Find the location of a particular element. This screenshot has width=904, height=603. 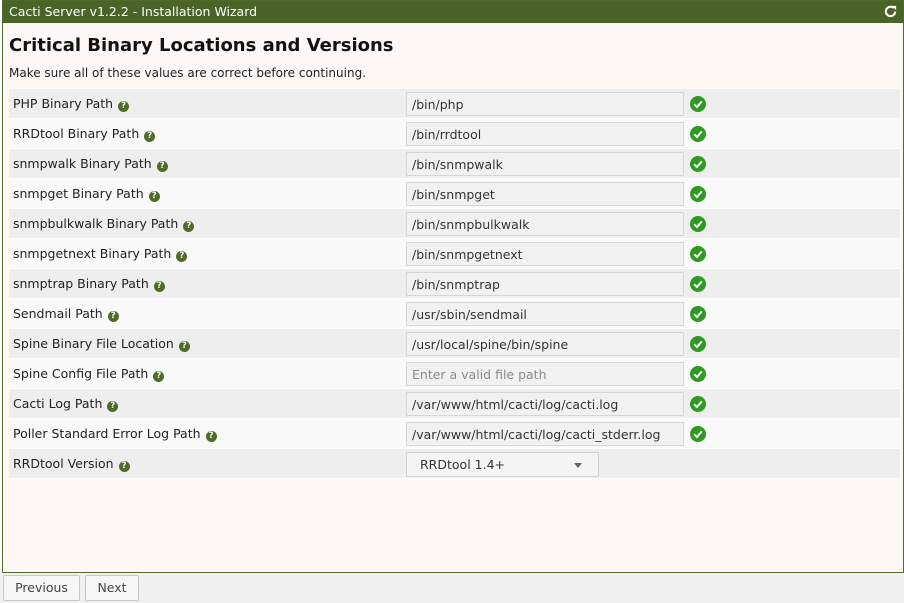

snmptrap-binary-path-input is located at coordinates (545, 284).